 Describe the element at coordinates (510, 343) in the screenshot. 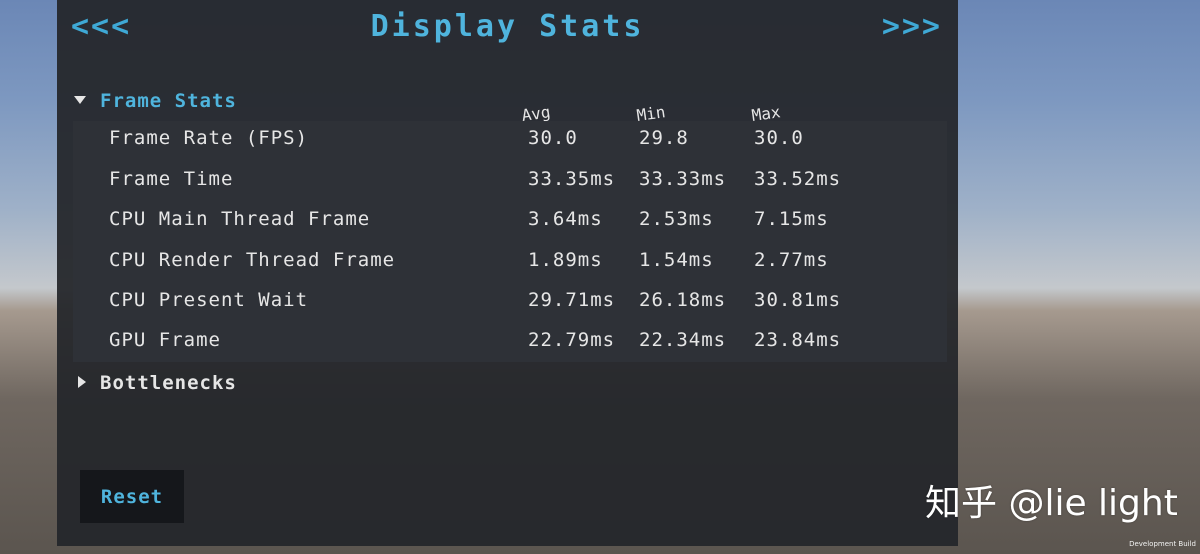

I see `table-row: GPU Frame 22.79ms 22.34ms 23.84ms` at that location.